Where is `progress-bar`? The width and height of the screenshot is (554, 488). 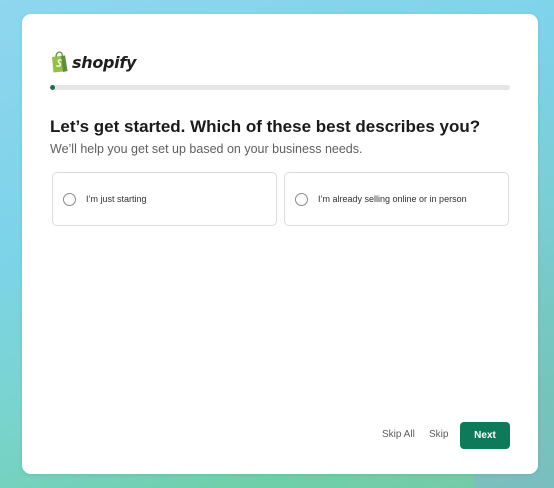
progress-bar is located at coordinates (280, 87).